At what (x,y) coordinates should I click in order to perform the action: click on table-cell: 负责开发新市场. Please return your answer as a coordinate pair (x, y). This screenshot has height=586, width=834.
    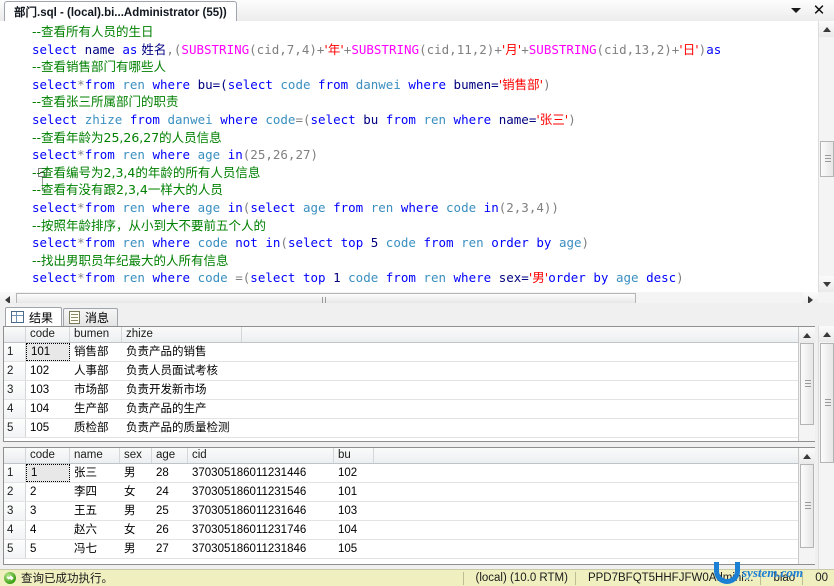
    Looking at the image, I should click on (182, 390).